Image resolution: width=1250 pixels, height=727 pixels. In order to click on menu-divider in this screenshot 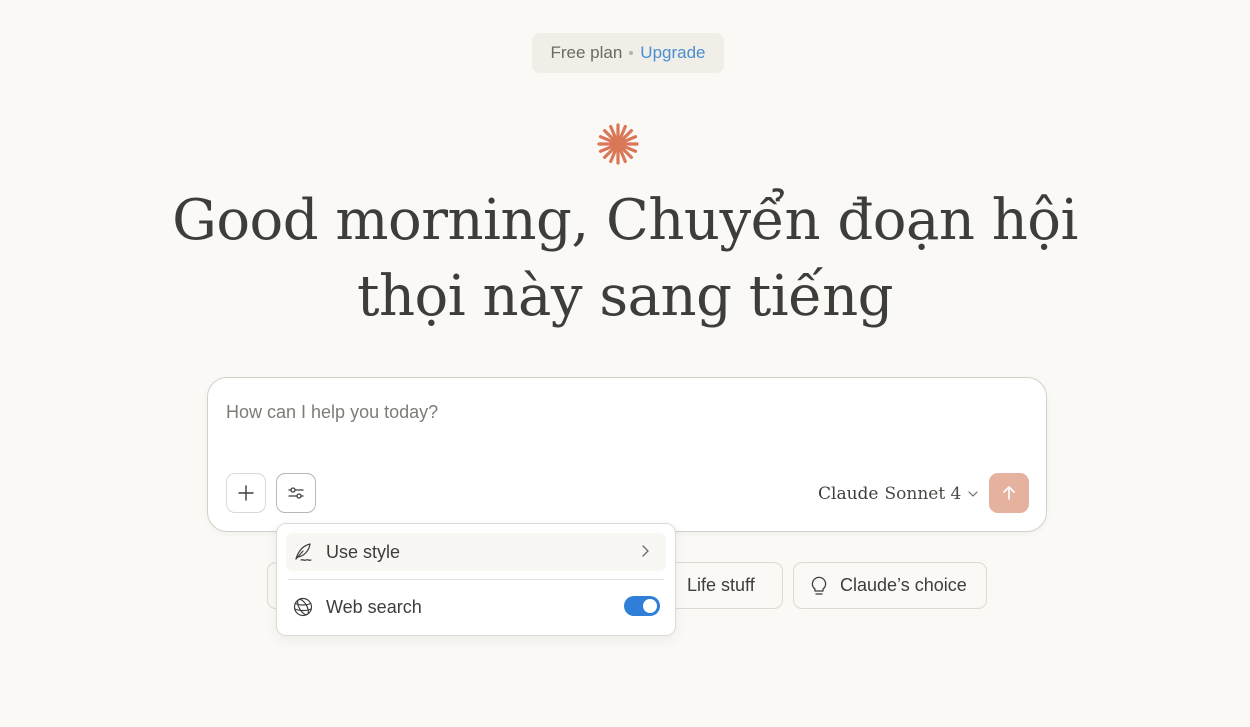, I will do `click(476, 579)`.